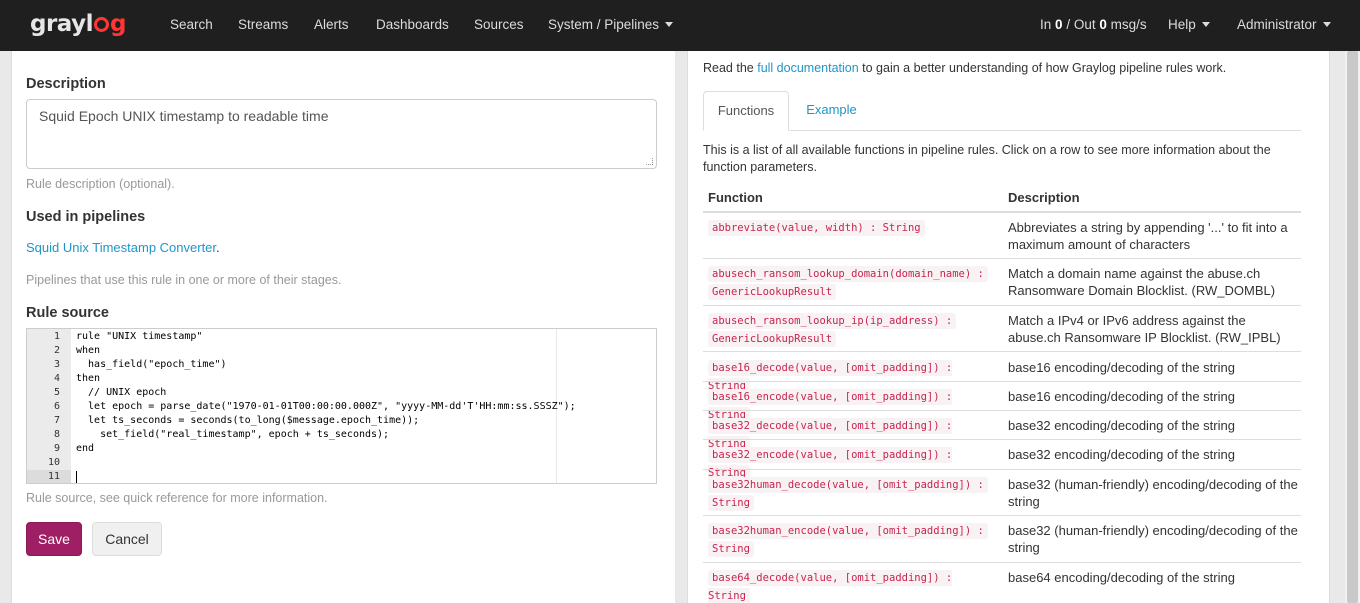  Describe the element at coordinates (67, 313) in the screenshot. I see `rule-source-label: Rule source` at that location.